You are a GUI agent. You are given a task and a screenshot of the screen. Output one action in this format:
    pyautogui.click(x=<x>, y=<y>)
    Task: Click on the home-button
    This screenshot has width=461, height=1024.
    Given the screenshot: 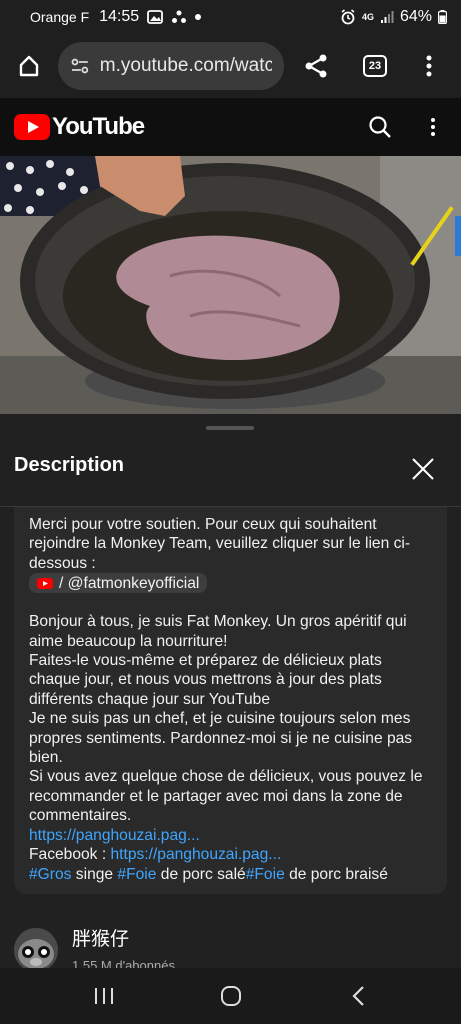 What is the action you would take?
    pyautogui.click(x=29, y=66)
    